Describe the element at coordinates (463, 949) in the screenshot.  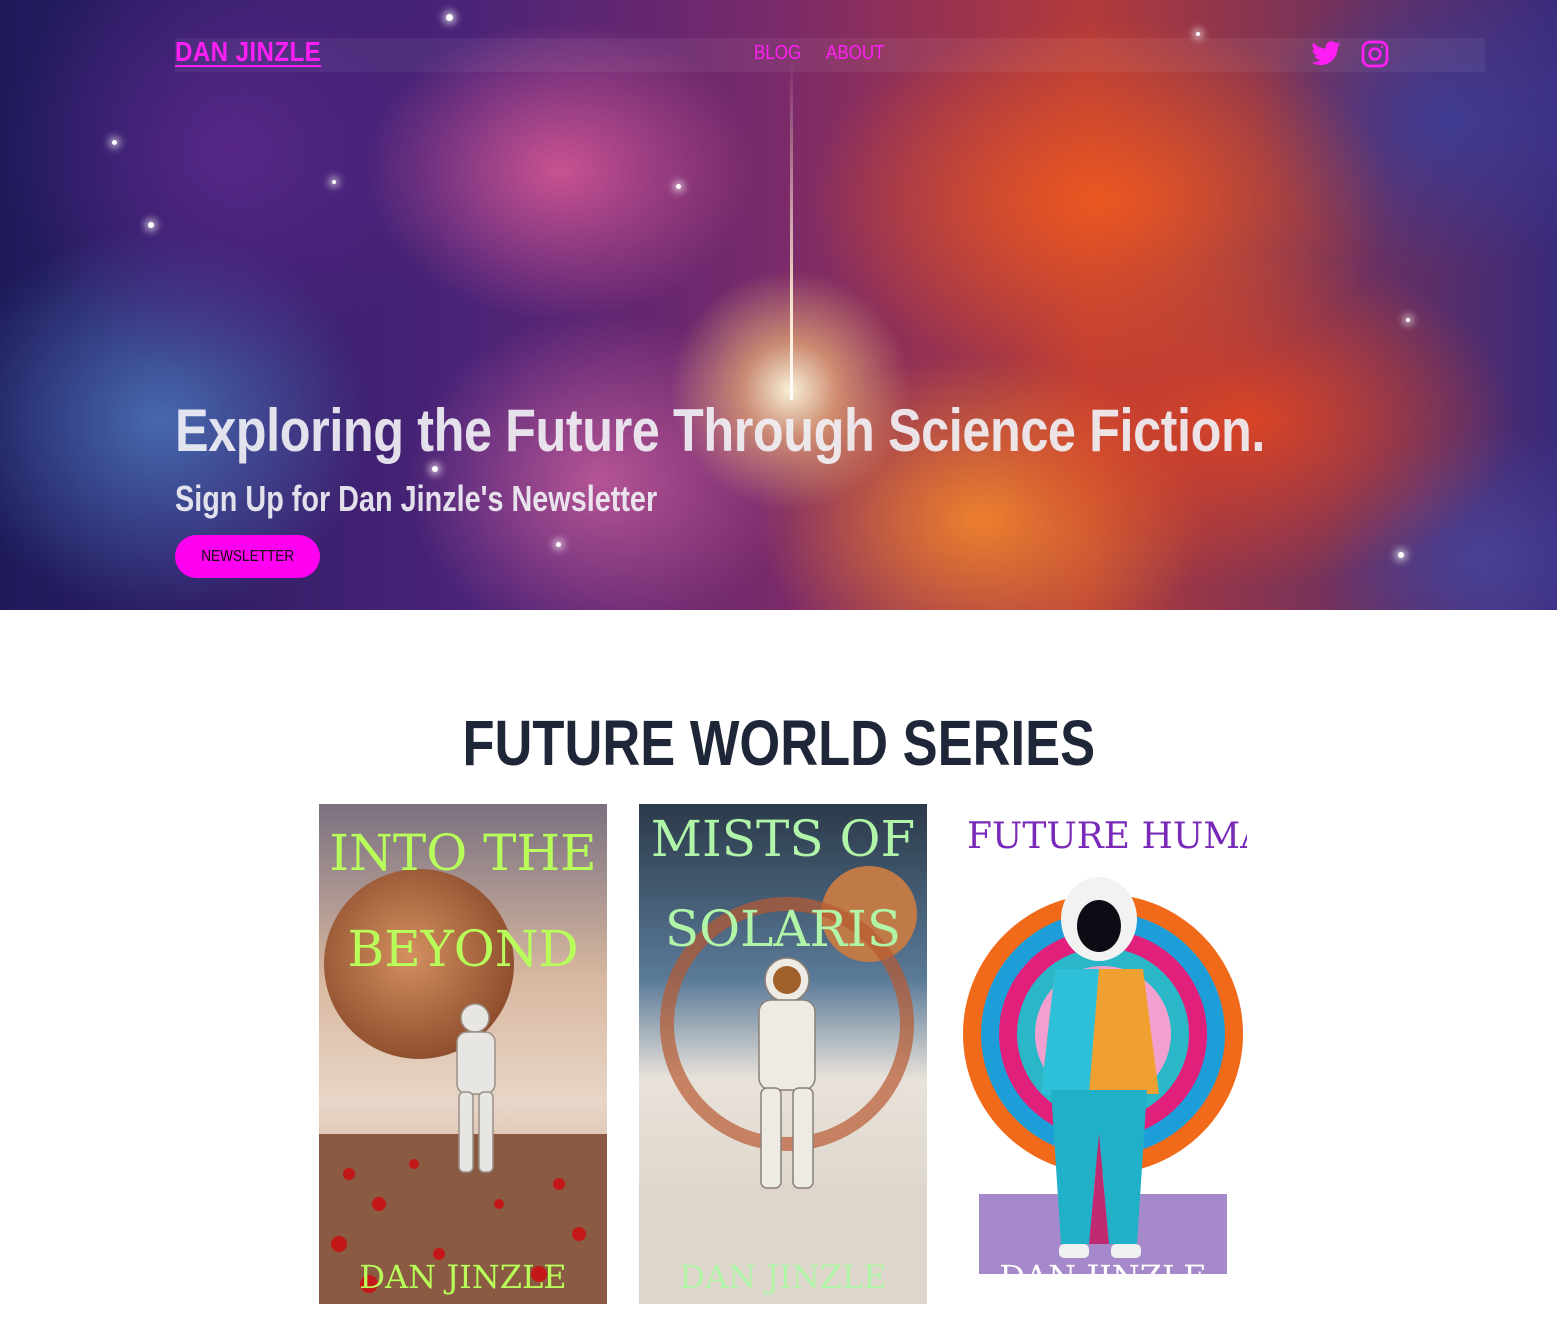
I see `cover-title-line2: BEYOND` at that location.